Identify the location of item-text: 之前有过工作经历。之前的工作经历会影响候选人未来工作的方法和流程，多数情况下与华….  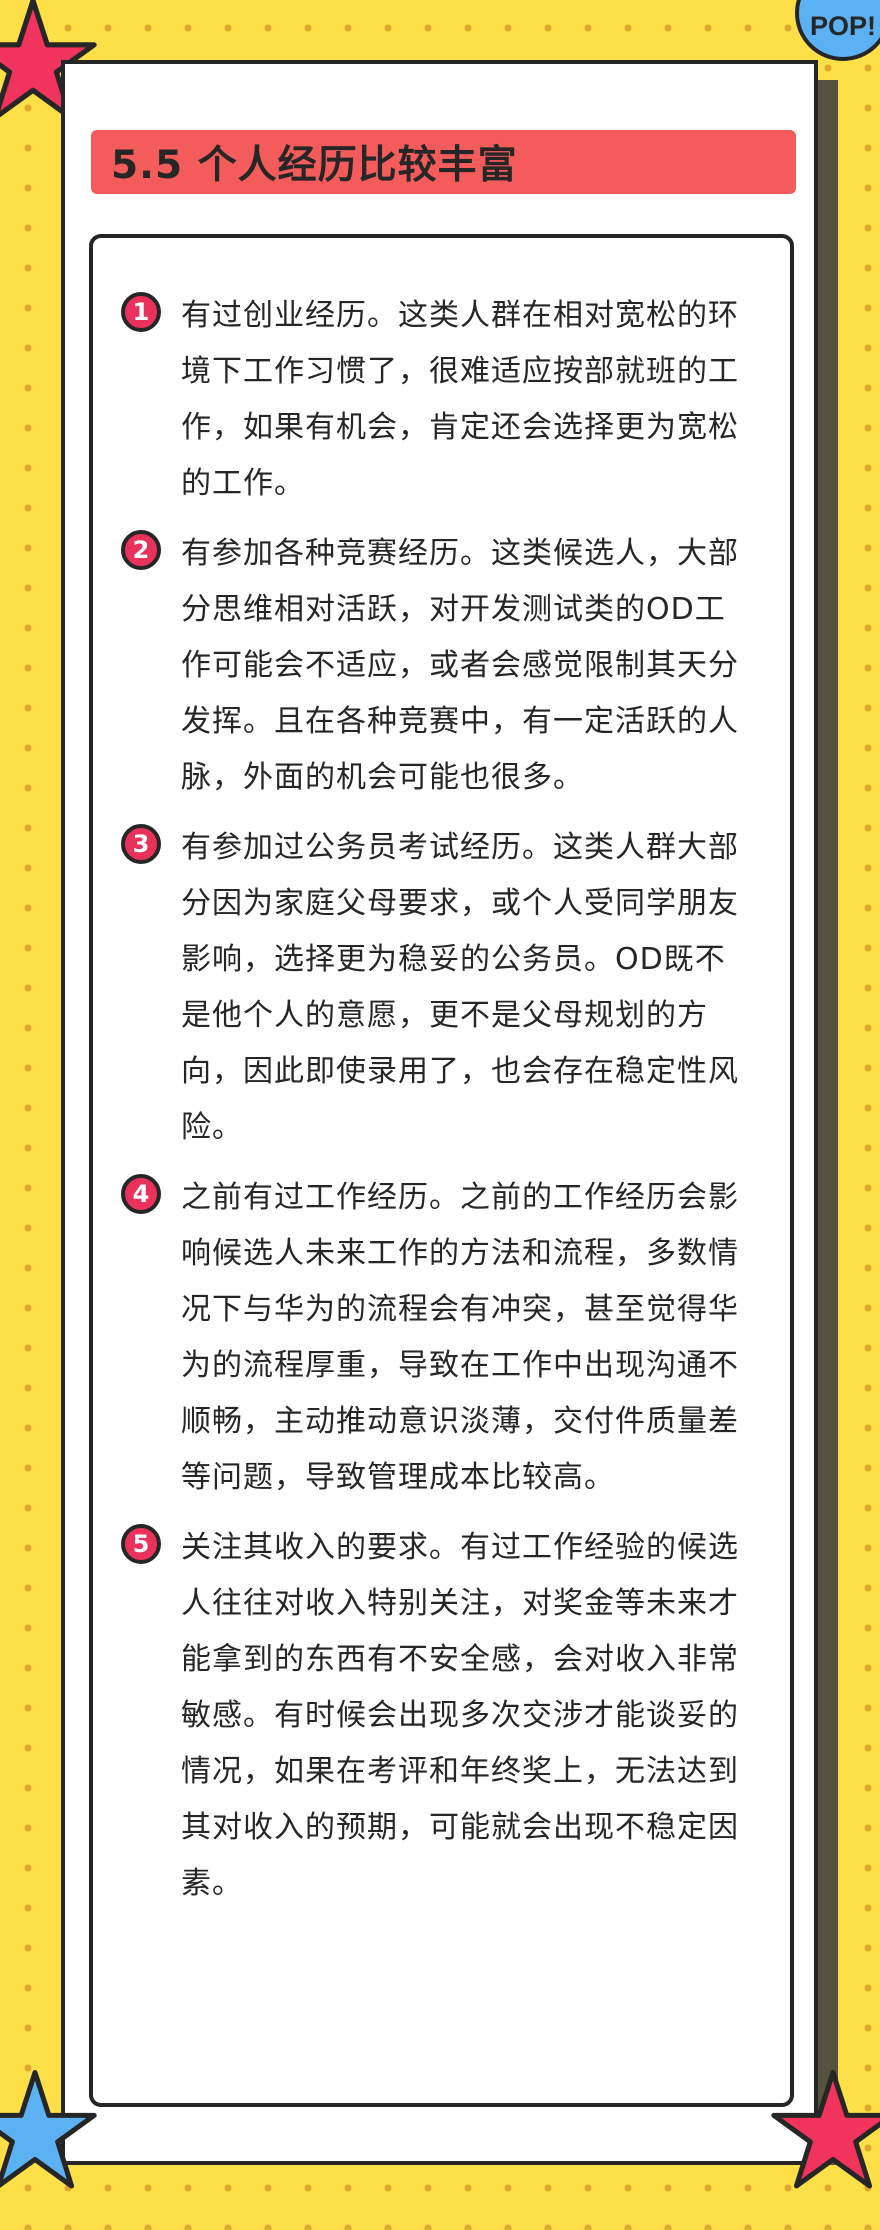
(460, 1337).